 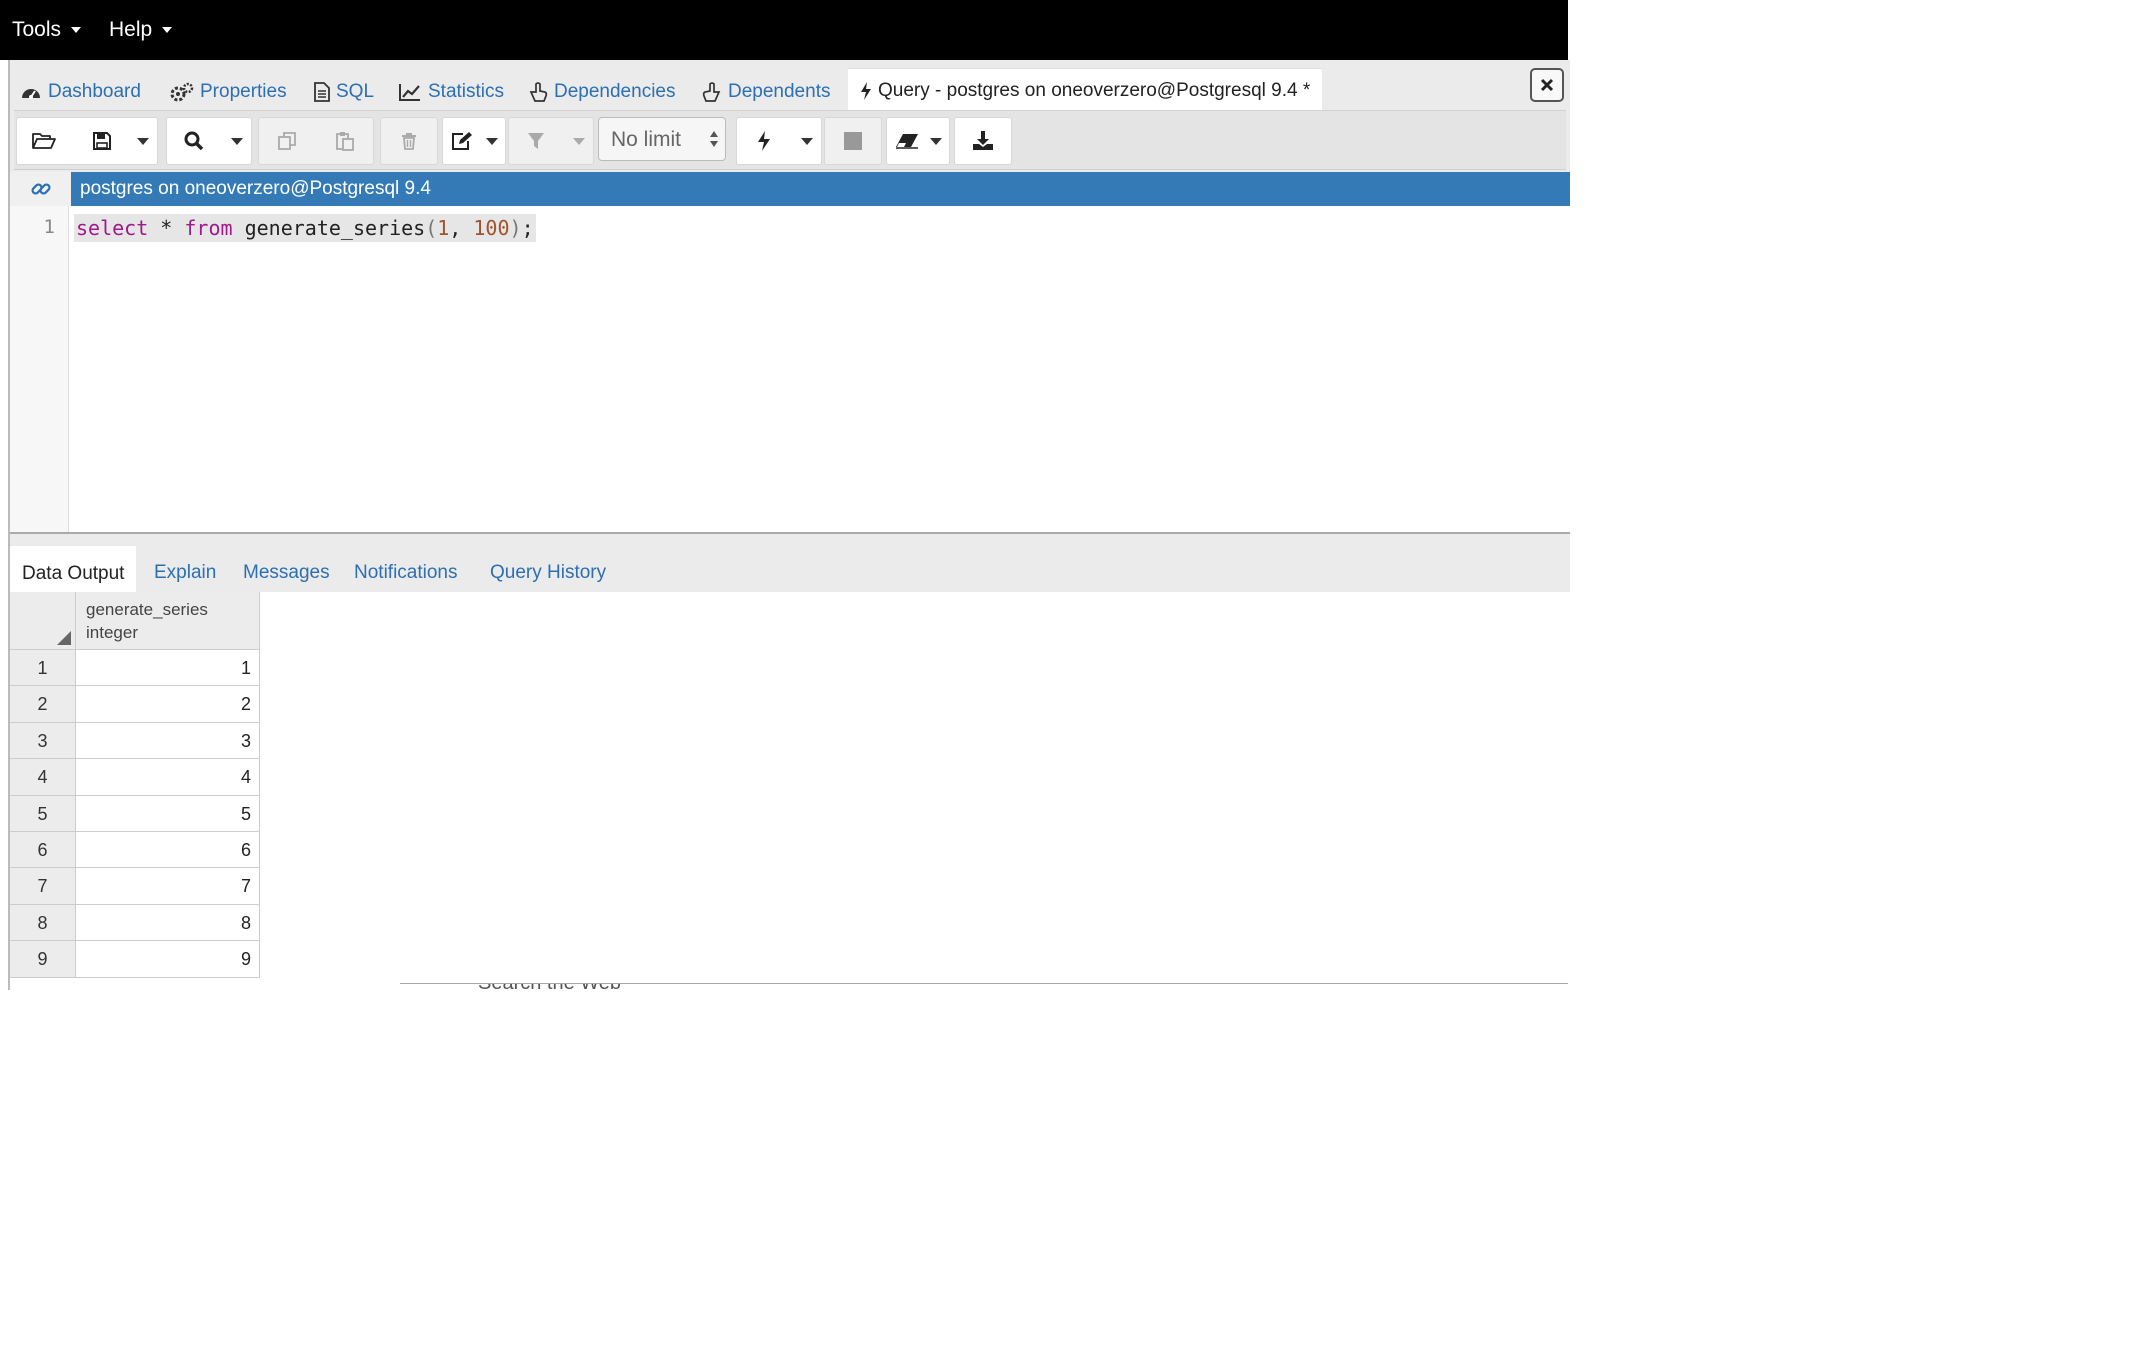 I want to click on filter-icon, so click(x=536, y=141).